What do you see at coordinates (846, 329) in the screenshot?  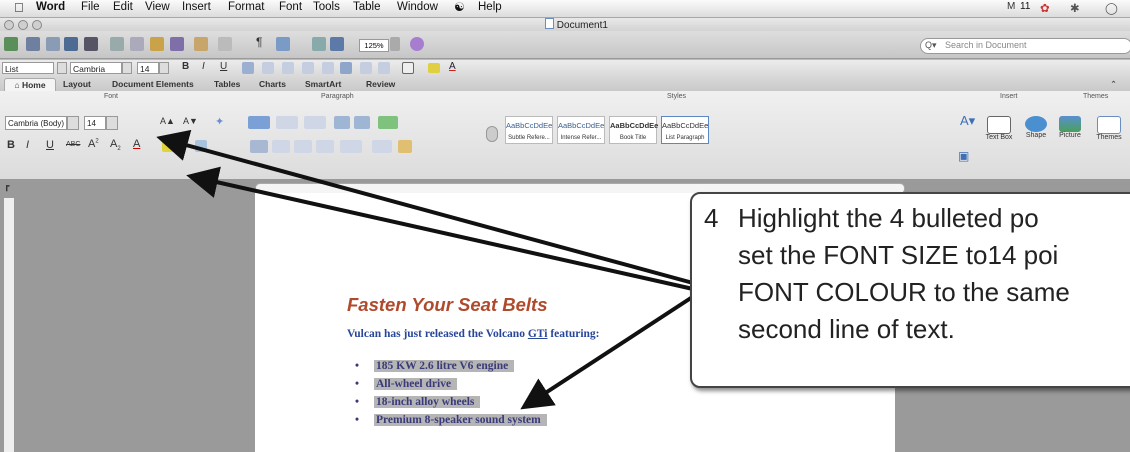 I see `callout-line-4: second line of text.` at bounding box center [846, 329].